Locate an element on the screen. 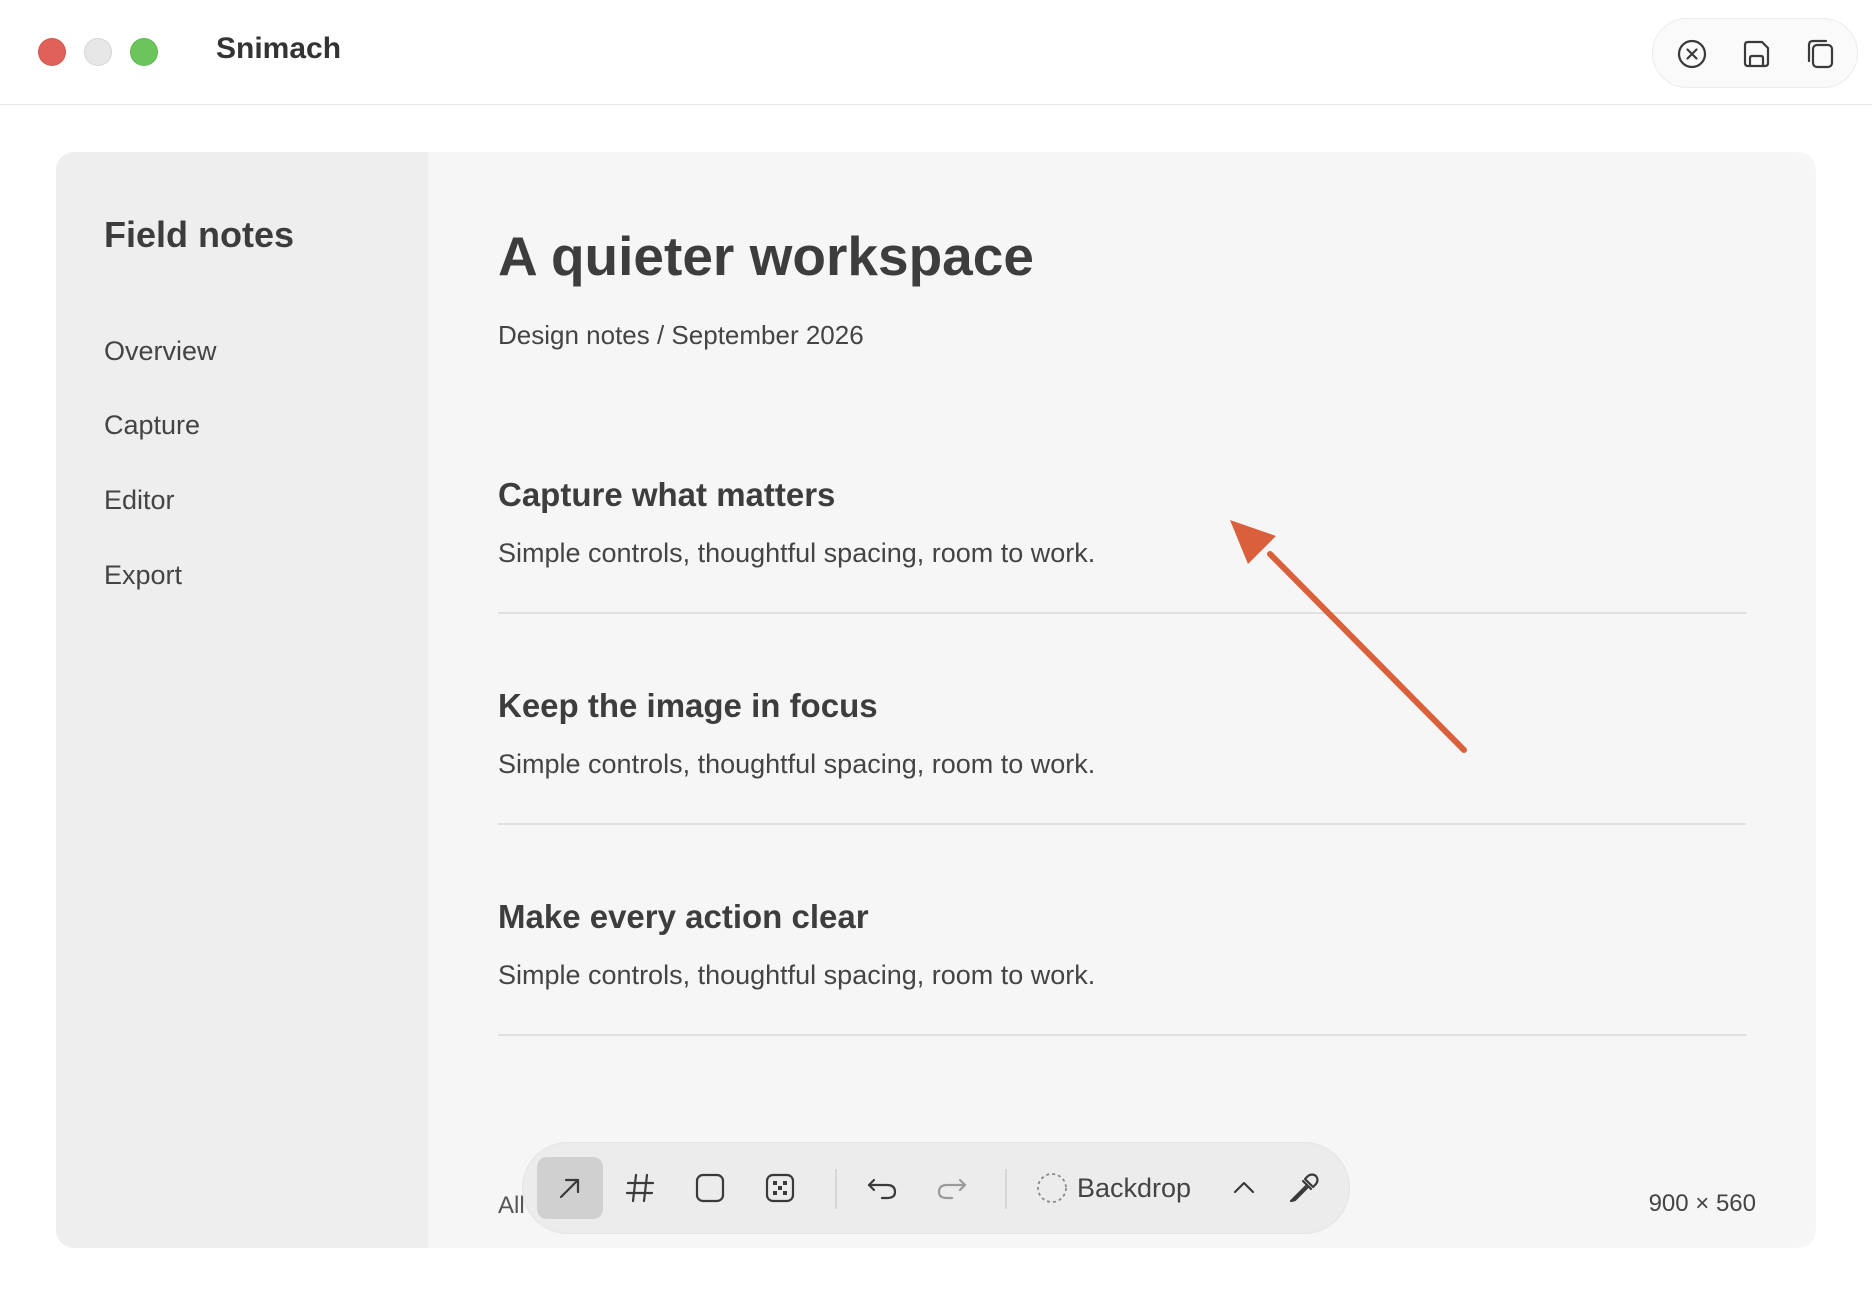 The image size is (1872, 1296). eyedropper-icon is located at coordinates (1304, 1188).